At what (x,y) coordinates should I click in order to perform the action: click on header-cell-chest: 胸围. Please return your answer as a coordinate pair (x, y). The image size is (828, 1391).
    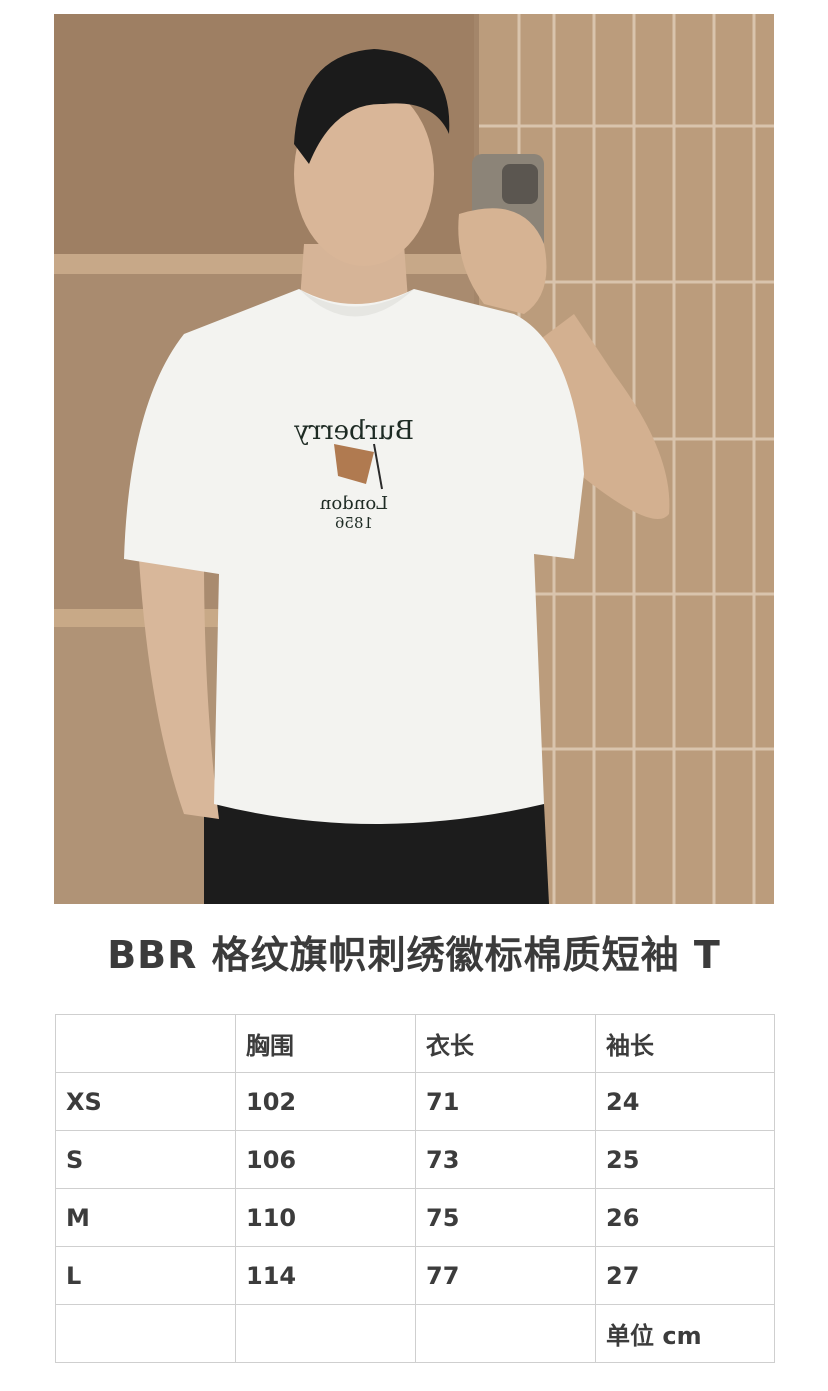
    Looking at the image, I should click on (325, 1043).